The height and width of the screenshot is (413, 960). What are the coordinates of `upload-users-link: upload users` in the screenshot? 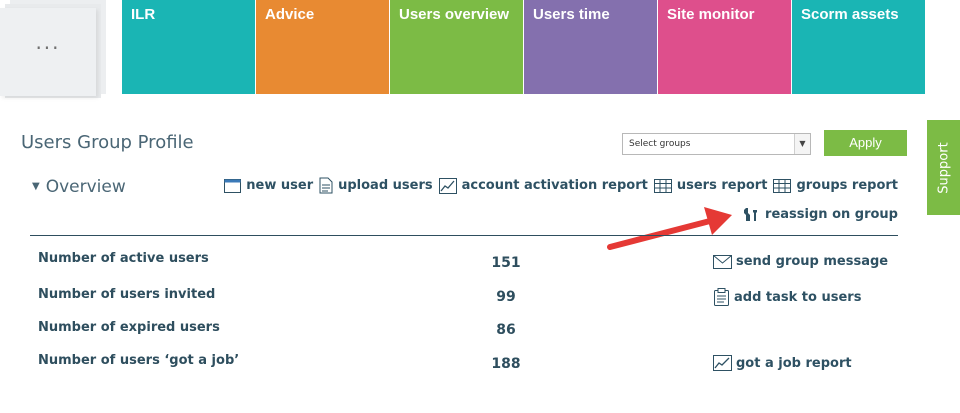 It's located at (376, 185).